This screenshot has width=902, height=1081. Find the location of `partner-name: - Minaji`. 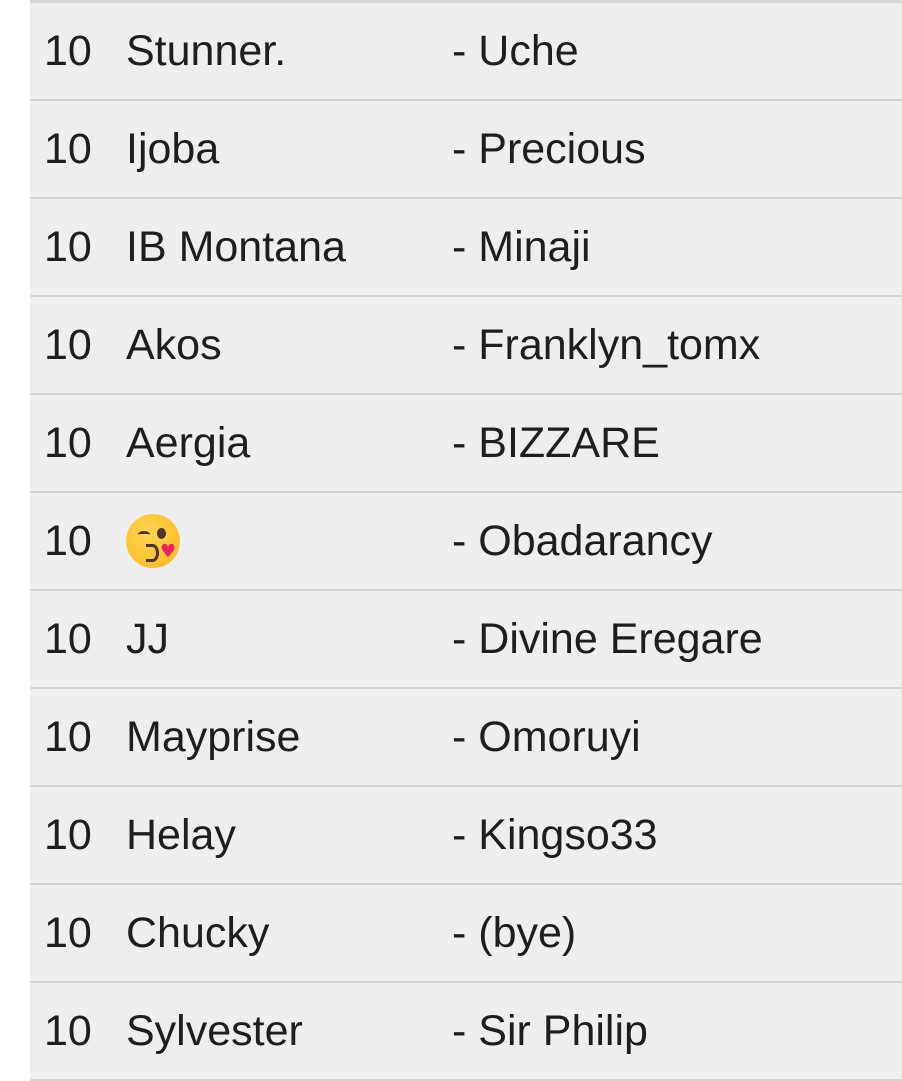

partner-name: - Minaji is located at coordinates (521, 246).